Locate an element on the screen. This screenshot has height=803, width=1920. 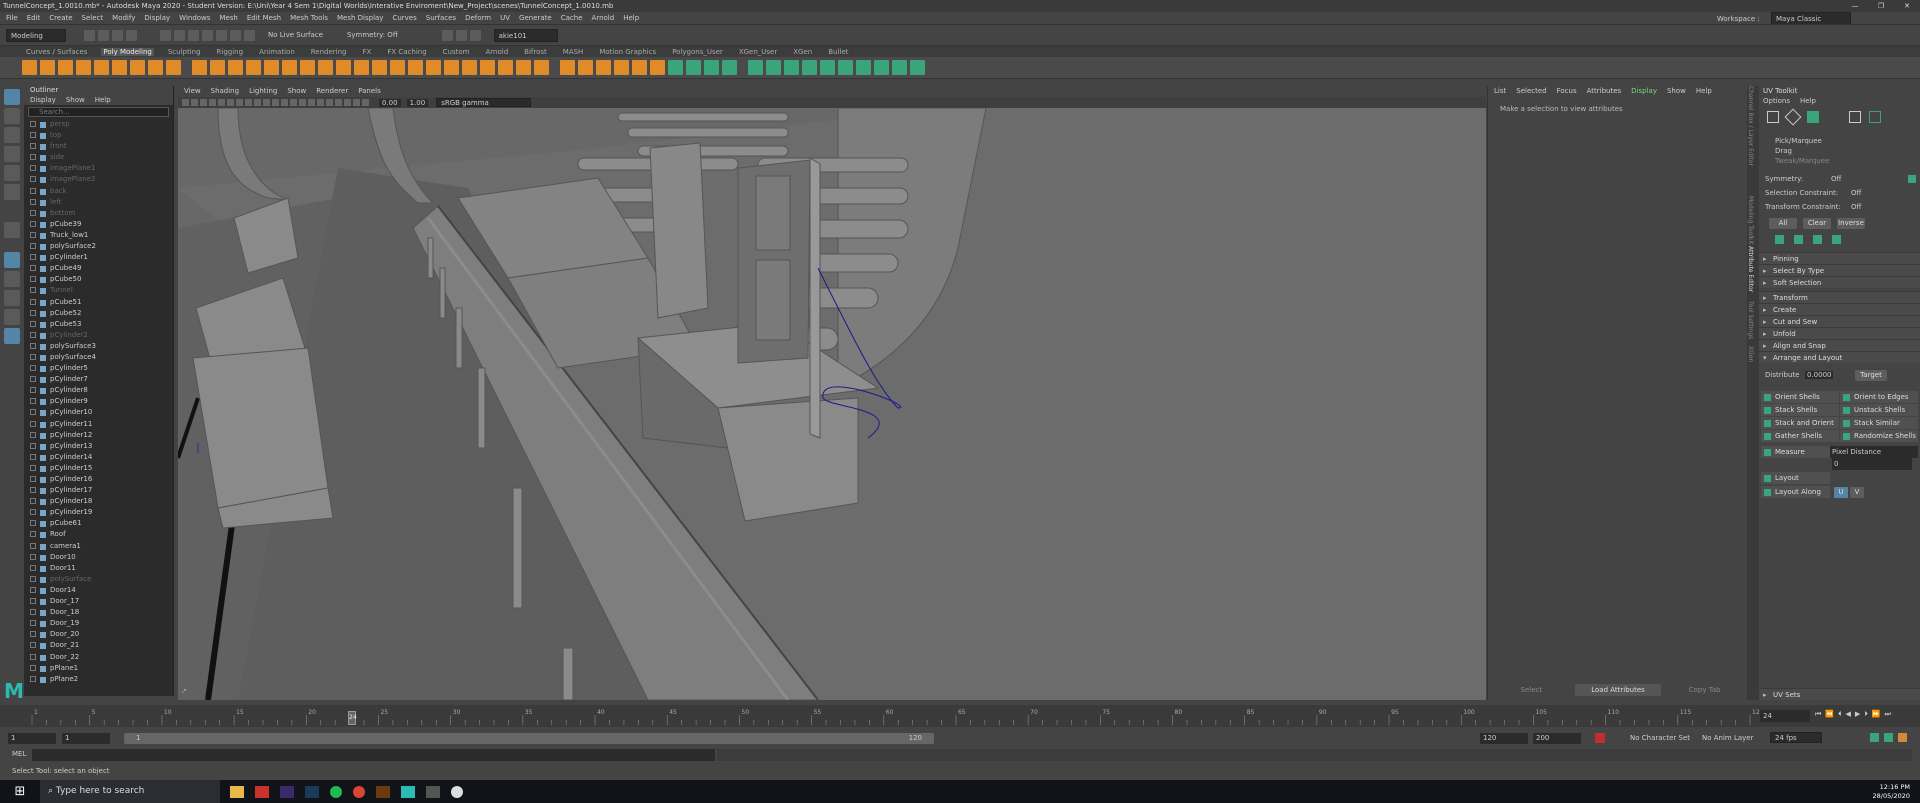
load-attributes-button: Load Attributes is located at coordinates (1618, 690).